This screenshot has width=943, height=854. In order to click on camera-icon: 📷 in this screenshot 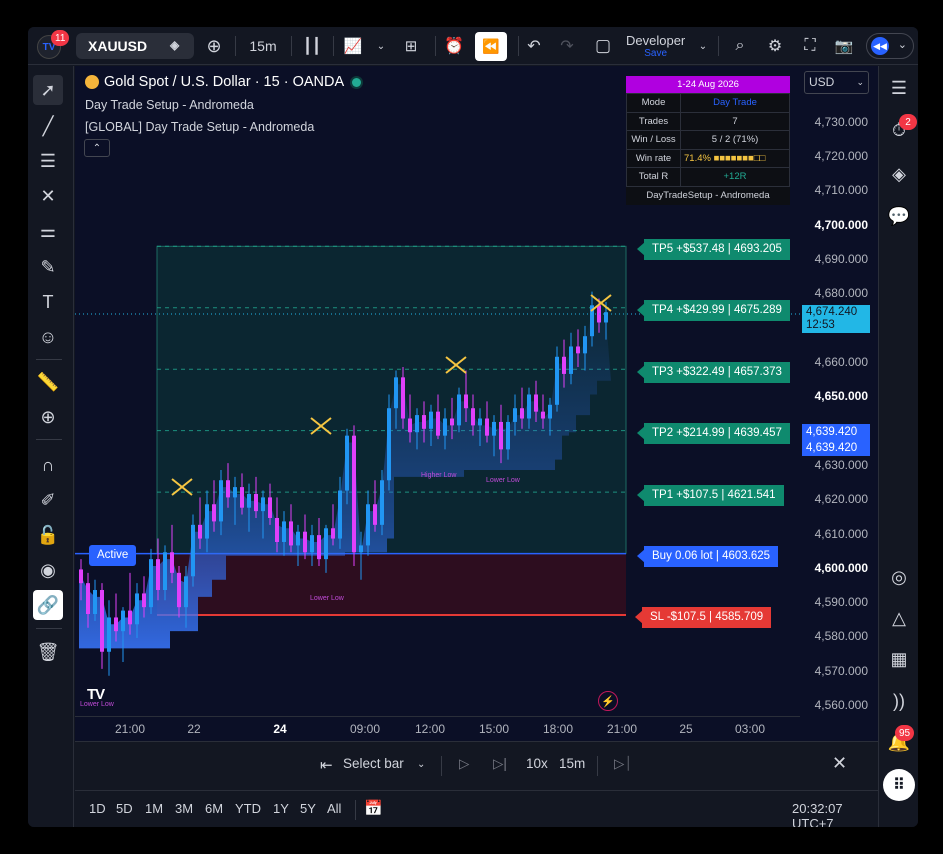, I will do `click(844, 46)`.